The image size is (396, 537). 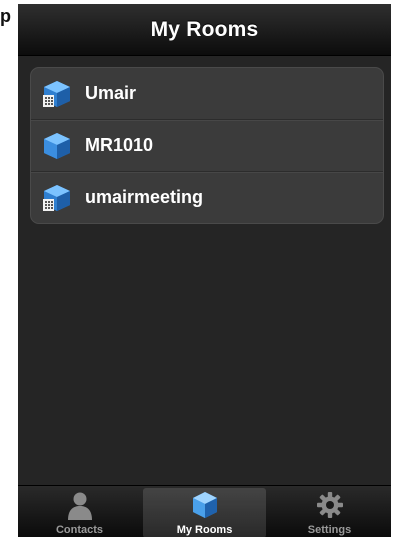 I want to click on tab-label: Contacts, so click(x=79, y=530).